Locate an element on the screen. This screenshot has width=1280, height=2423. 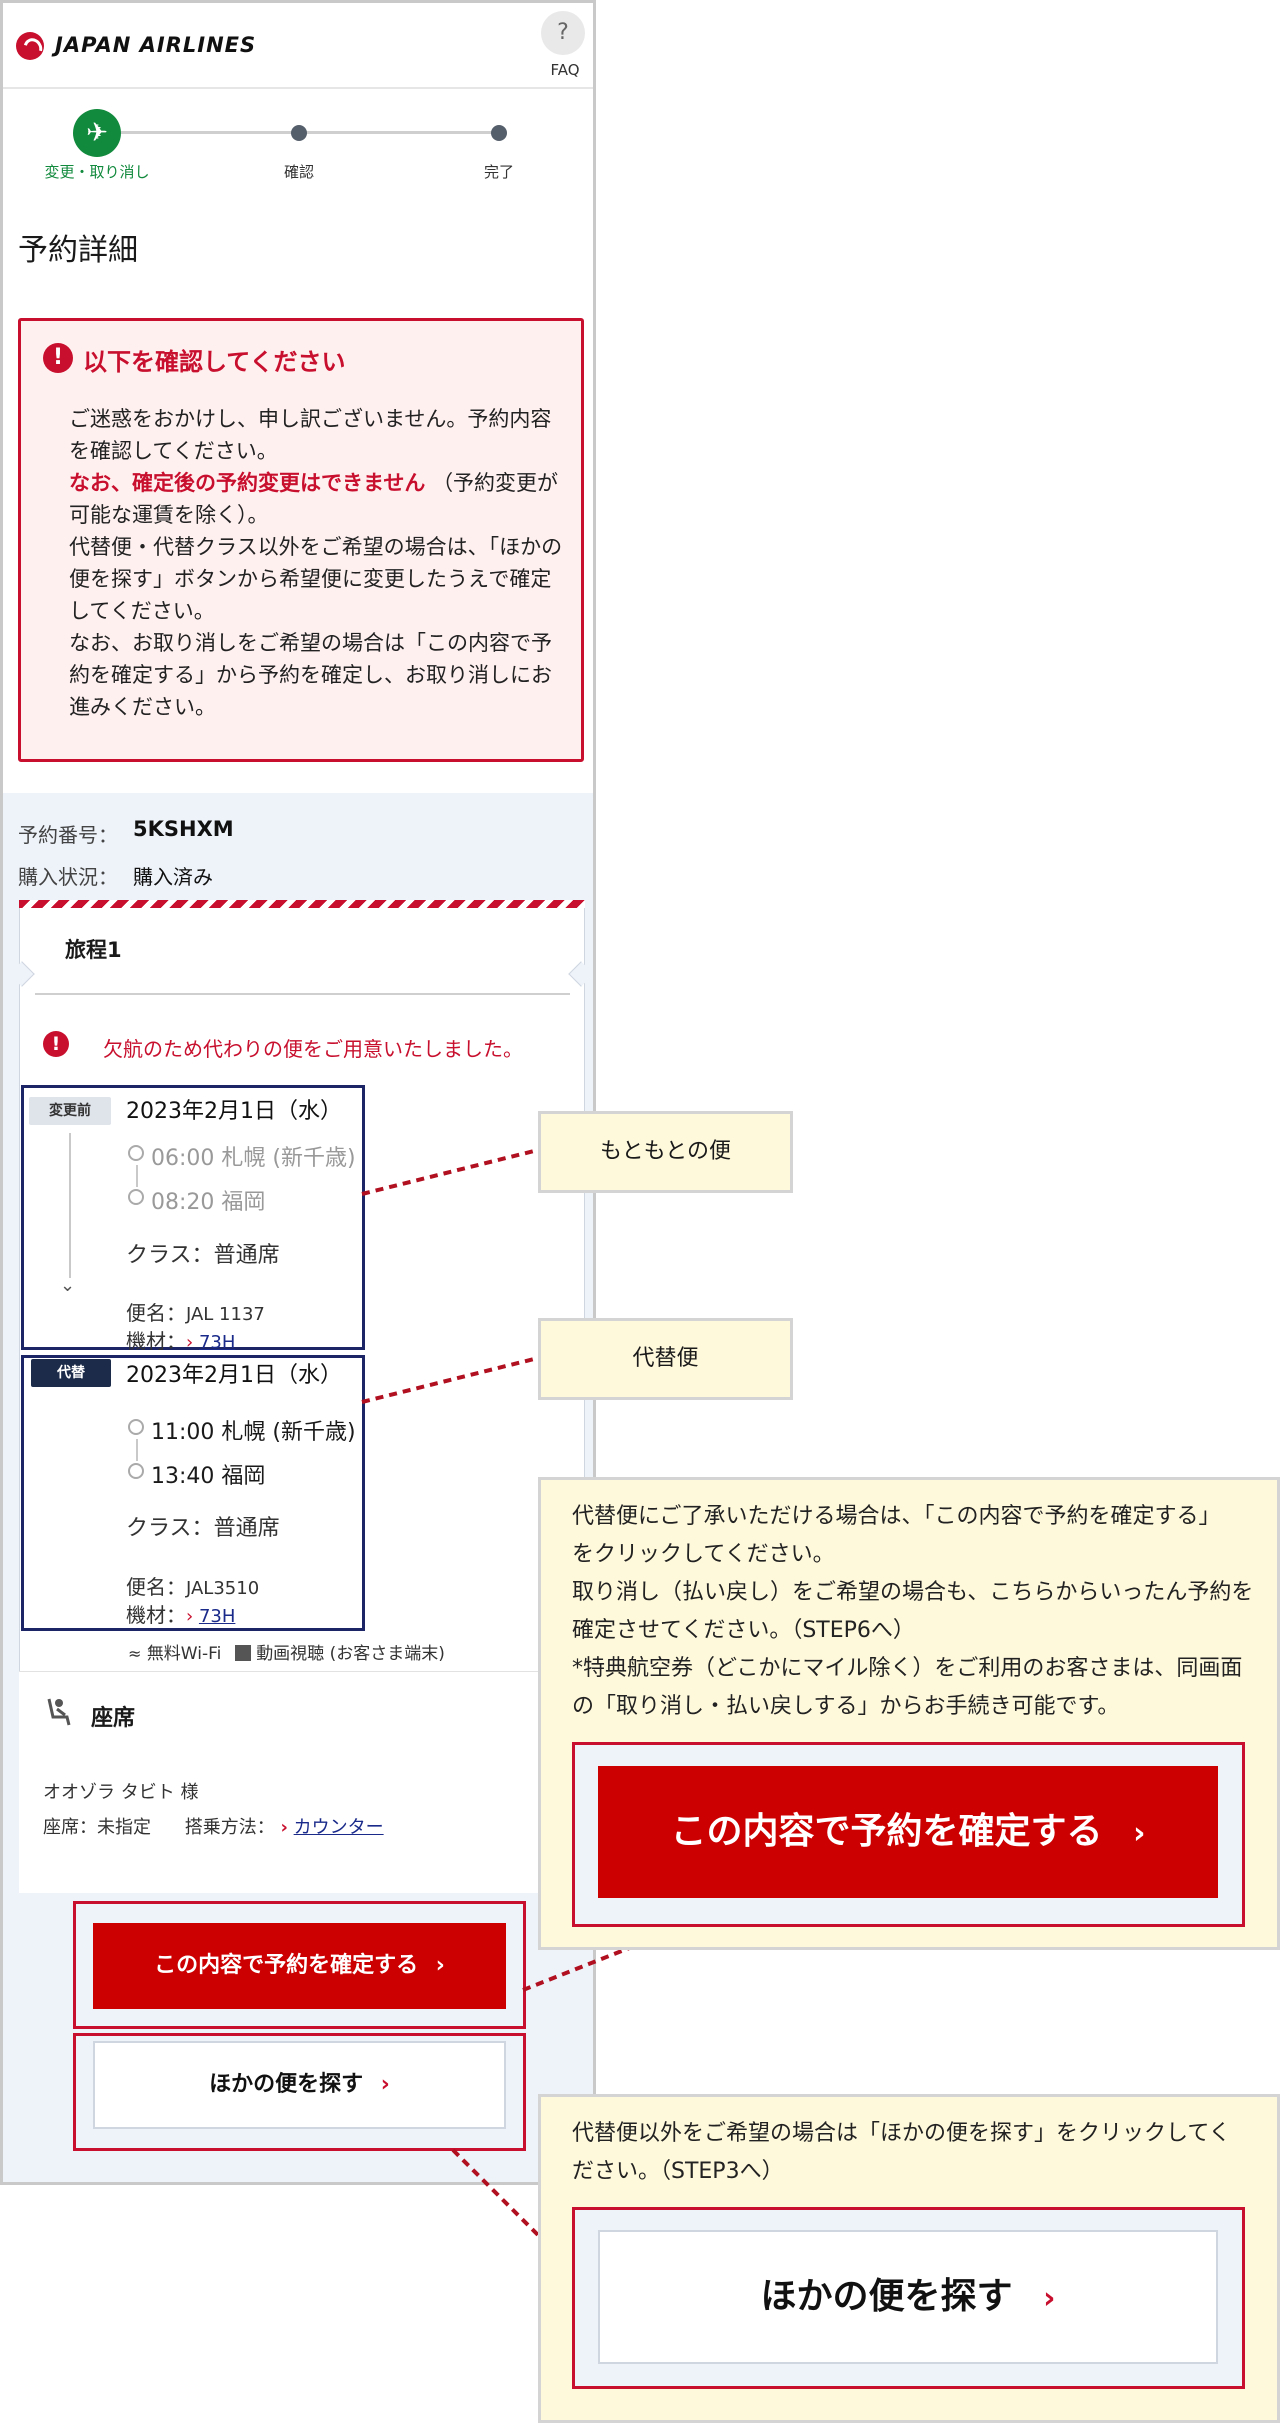
alt-route-line is located at coordinates (137, 1450).